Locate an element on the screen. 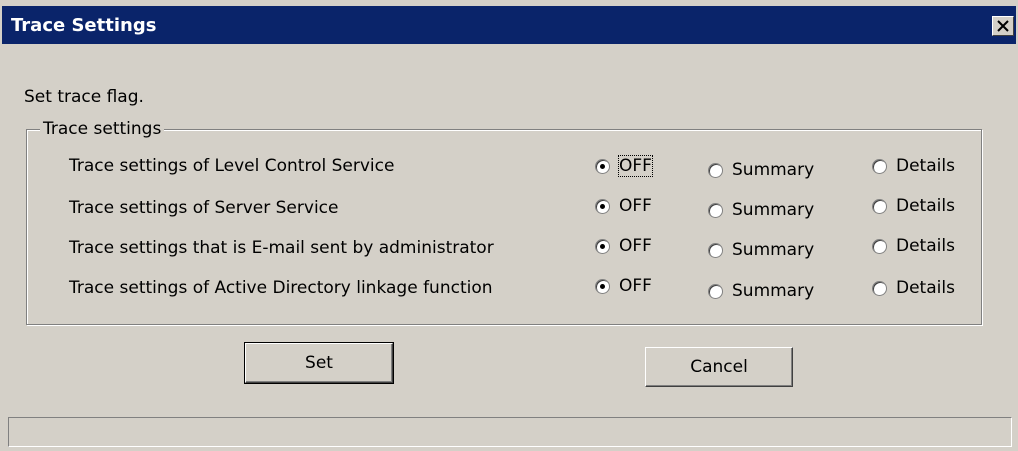  set-button: Set is located at coordinates (319, 363).